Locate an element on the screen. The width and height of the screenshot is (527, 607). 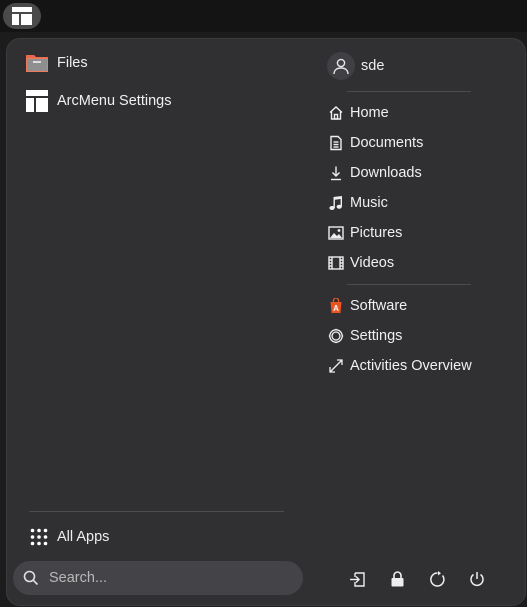
restart-button is located at coordinates (437, 579).